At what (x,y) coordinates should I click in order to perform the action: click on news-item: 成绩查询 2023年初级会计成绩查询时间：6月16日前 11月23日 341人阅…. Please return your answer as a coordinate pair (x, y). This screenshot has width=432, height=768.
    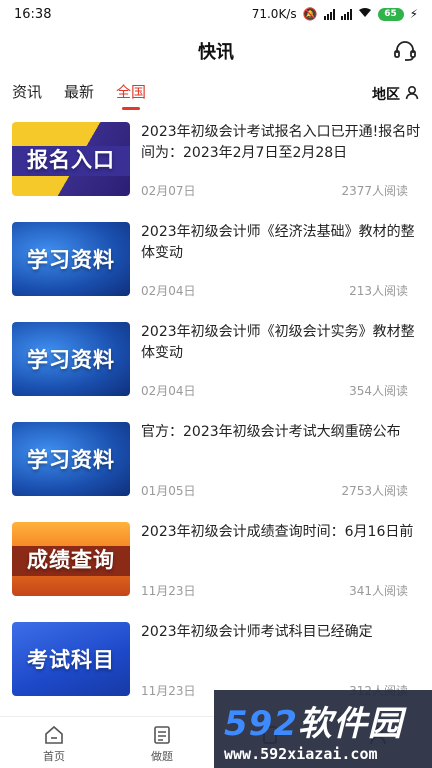
    Looking at the image, I should click on (216, 564).